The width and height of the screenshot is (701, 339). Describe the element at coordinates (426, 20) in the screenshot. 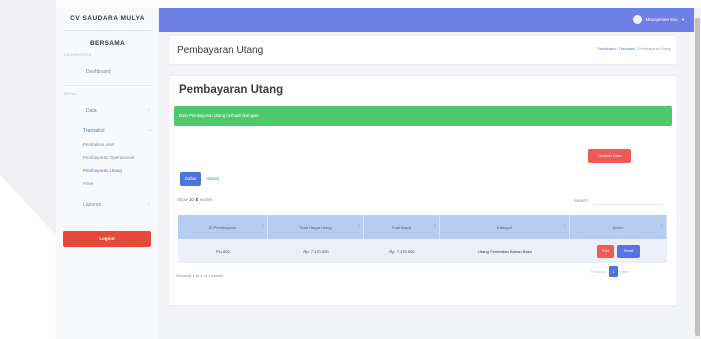

I see `topbar: Manajemen keu. ▾` at that location.